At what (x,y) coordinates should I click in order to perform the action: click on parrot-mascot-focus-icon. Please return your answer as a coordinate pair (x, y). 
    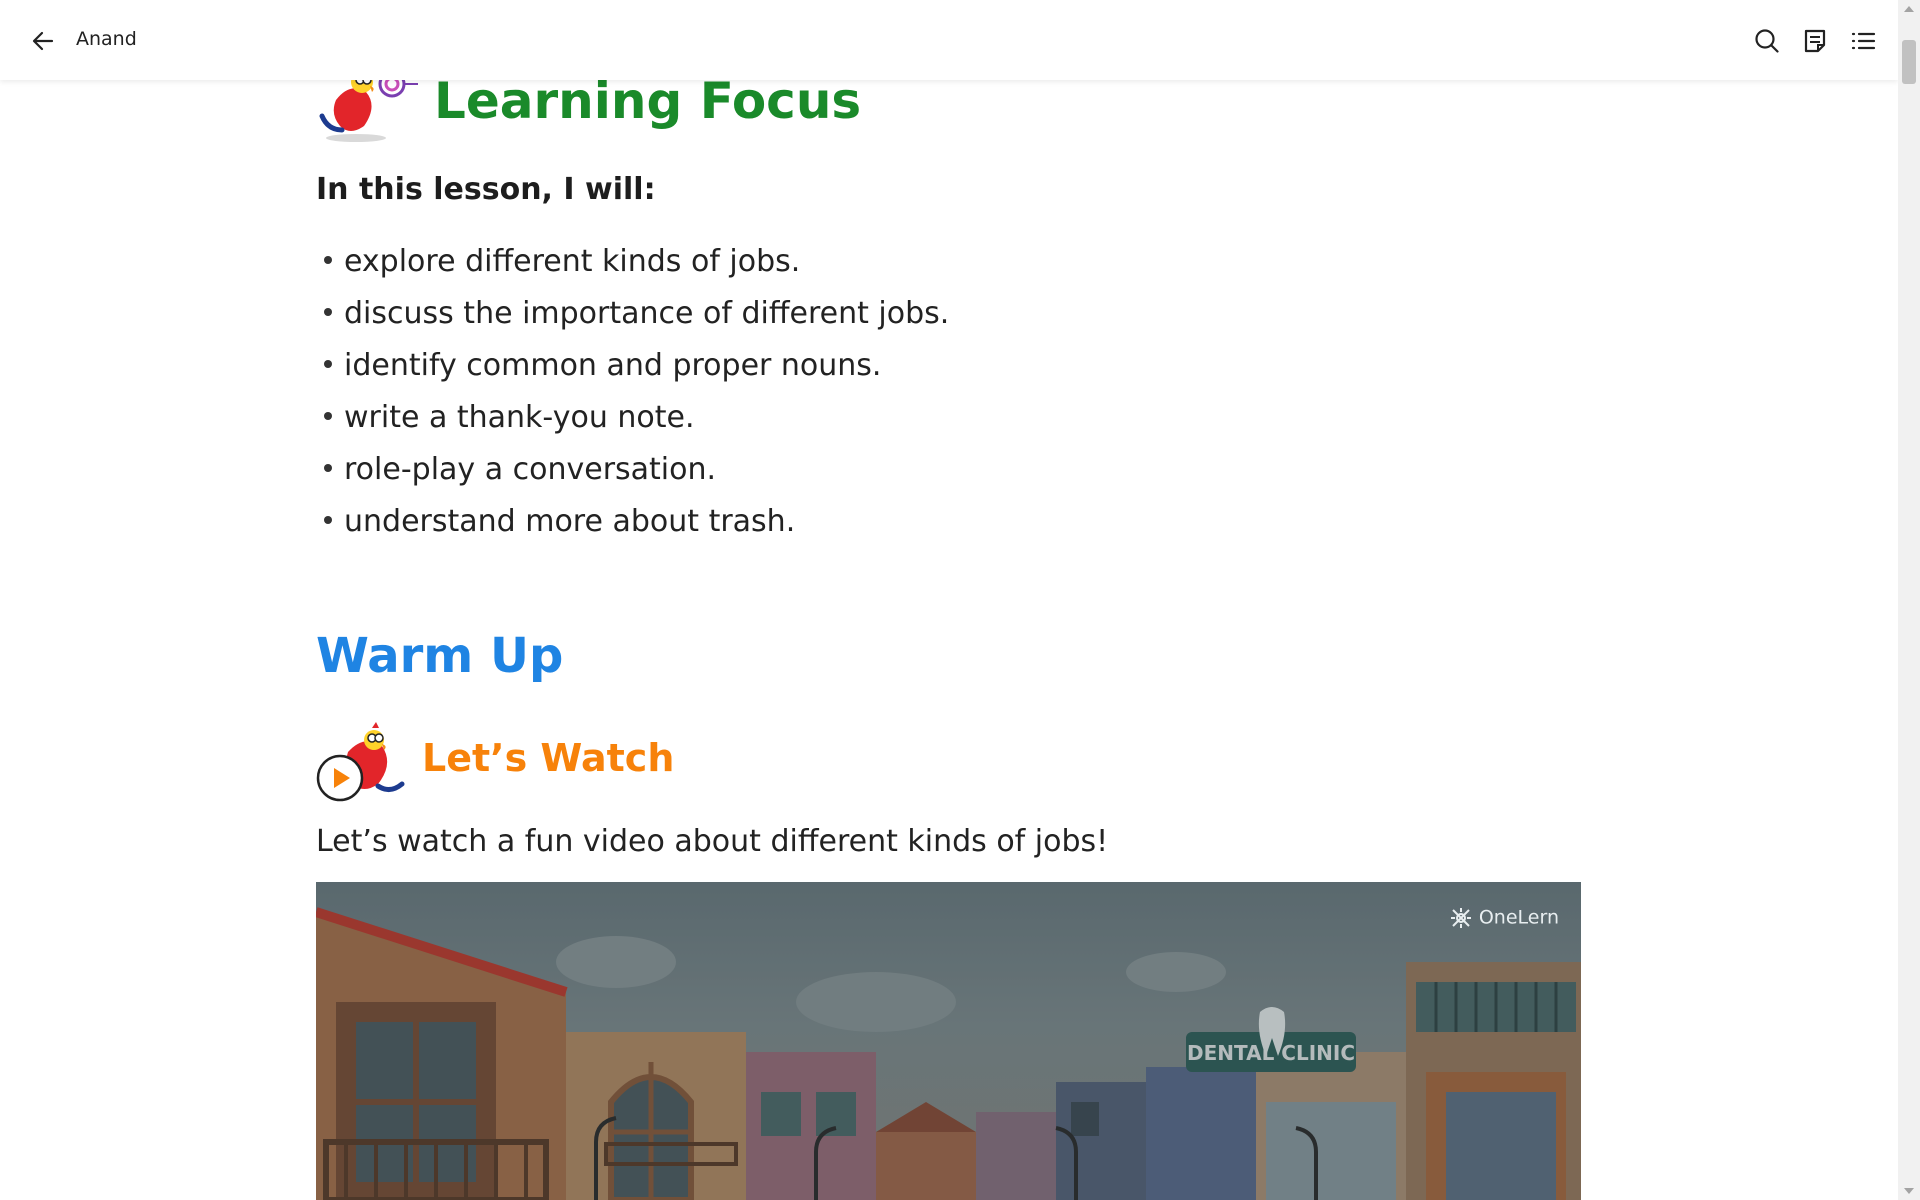
    Looking at the image, I should click on (368, 109).